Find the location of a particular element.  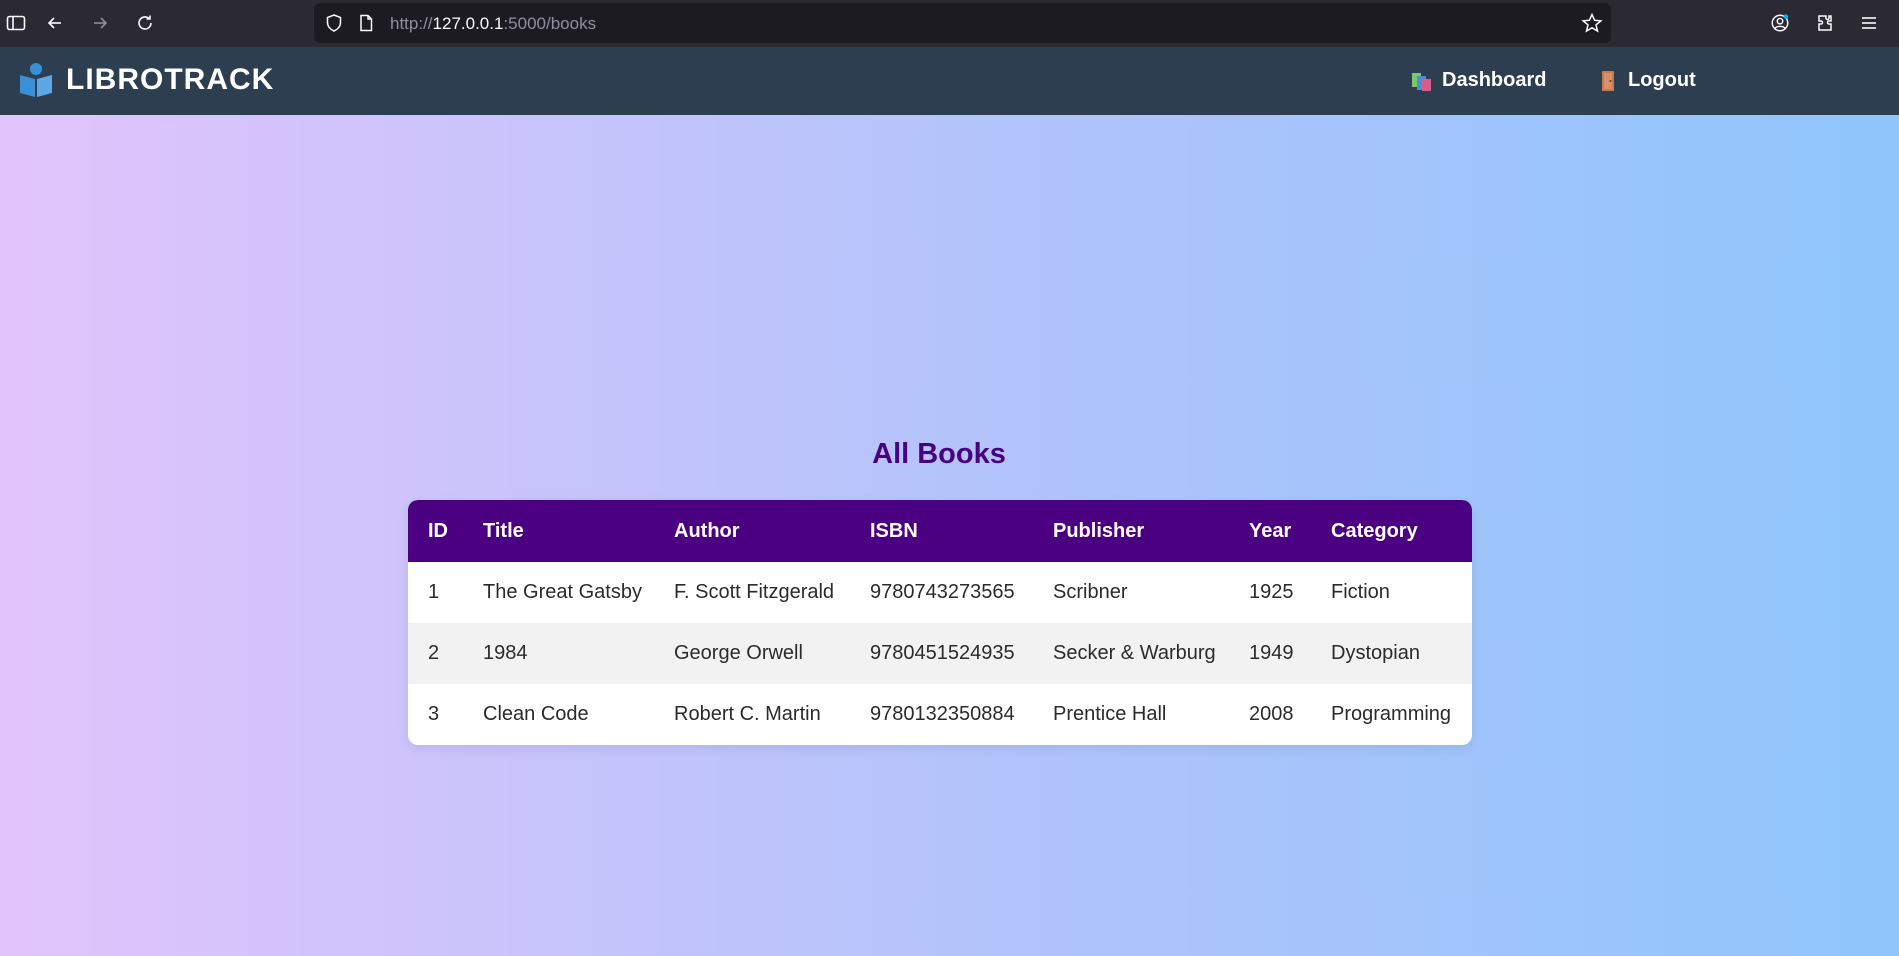

address-bar: http://127.0.0.1:5000/books is located at coordinates (962, 23).